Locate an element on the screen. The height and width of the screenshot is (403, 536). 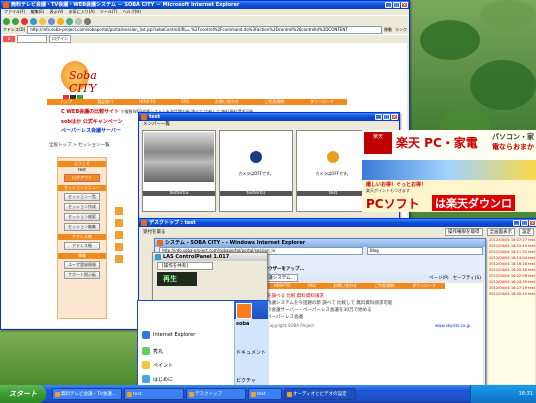
start-item-hidemaru: 秀丸 is located at coordinates (152, 351).